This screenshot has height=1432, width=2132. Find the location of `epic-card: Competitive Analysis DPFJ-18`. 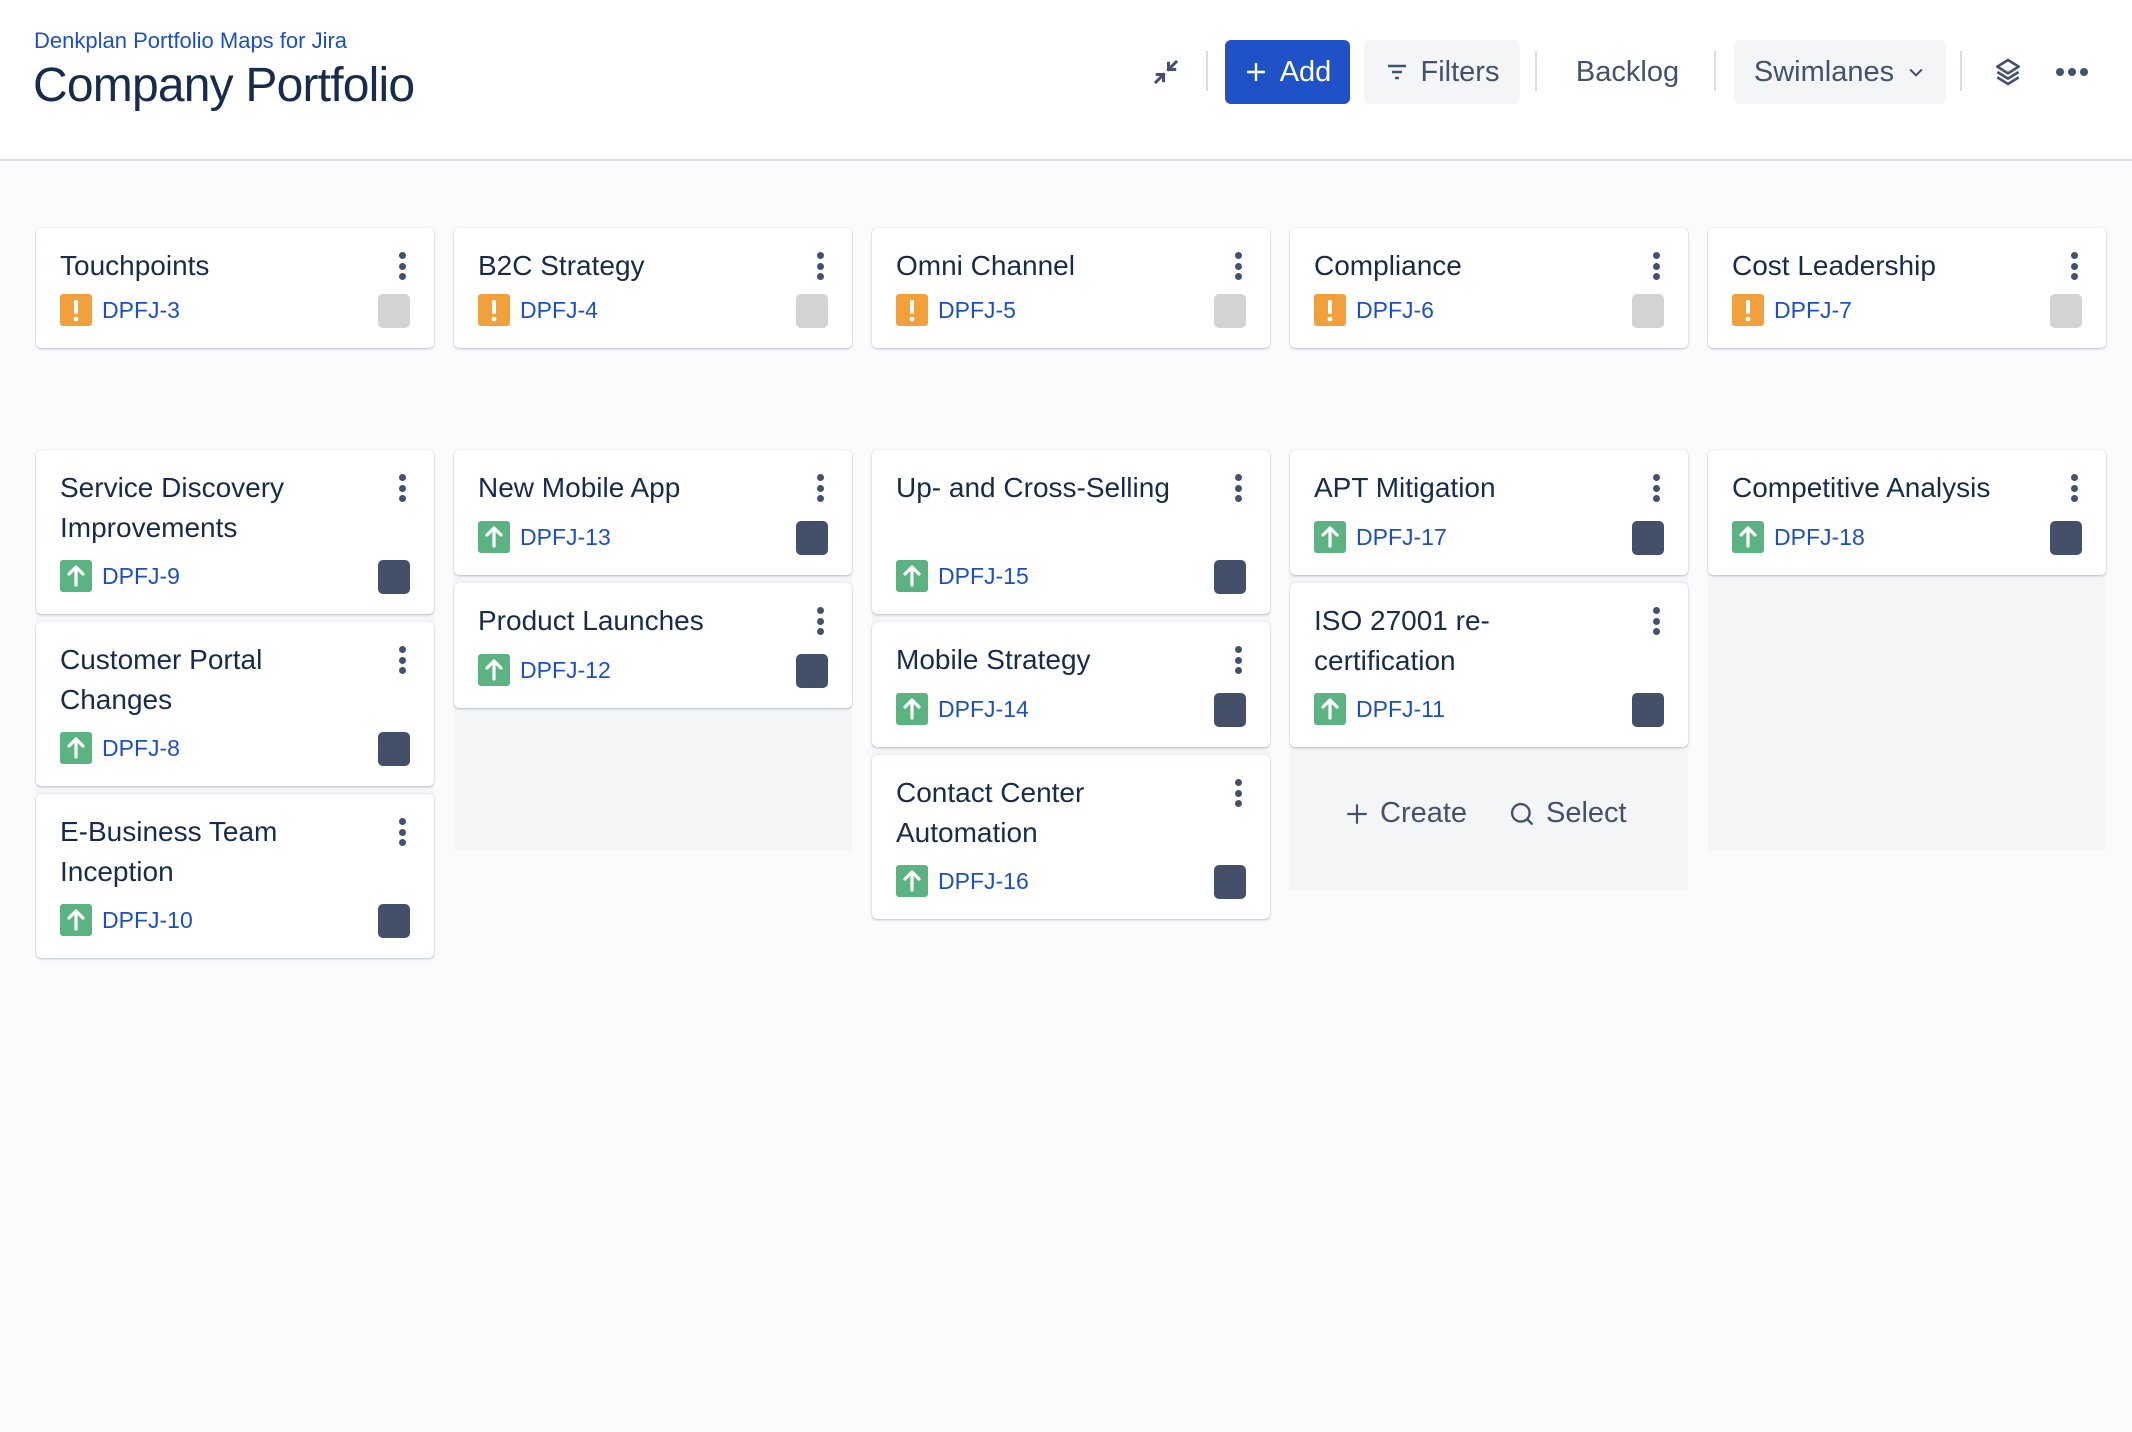

epic-card: Competitive Analysis DPFJ-18 is located at coordinates (1907, 512).